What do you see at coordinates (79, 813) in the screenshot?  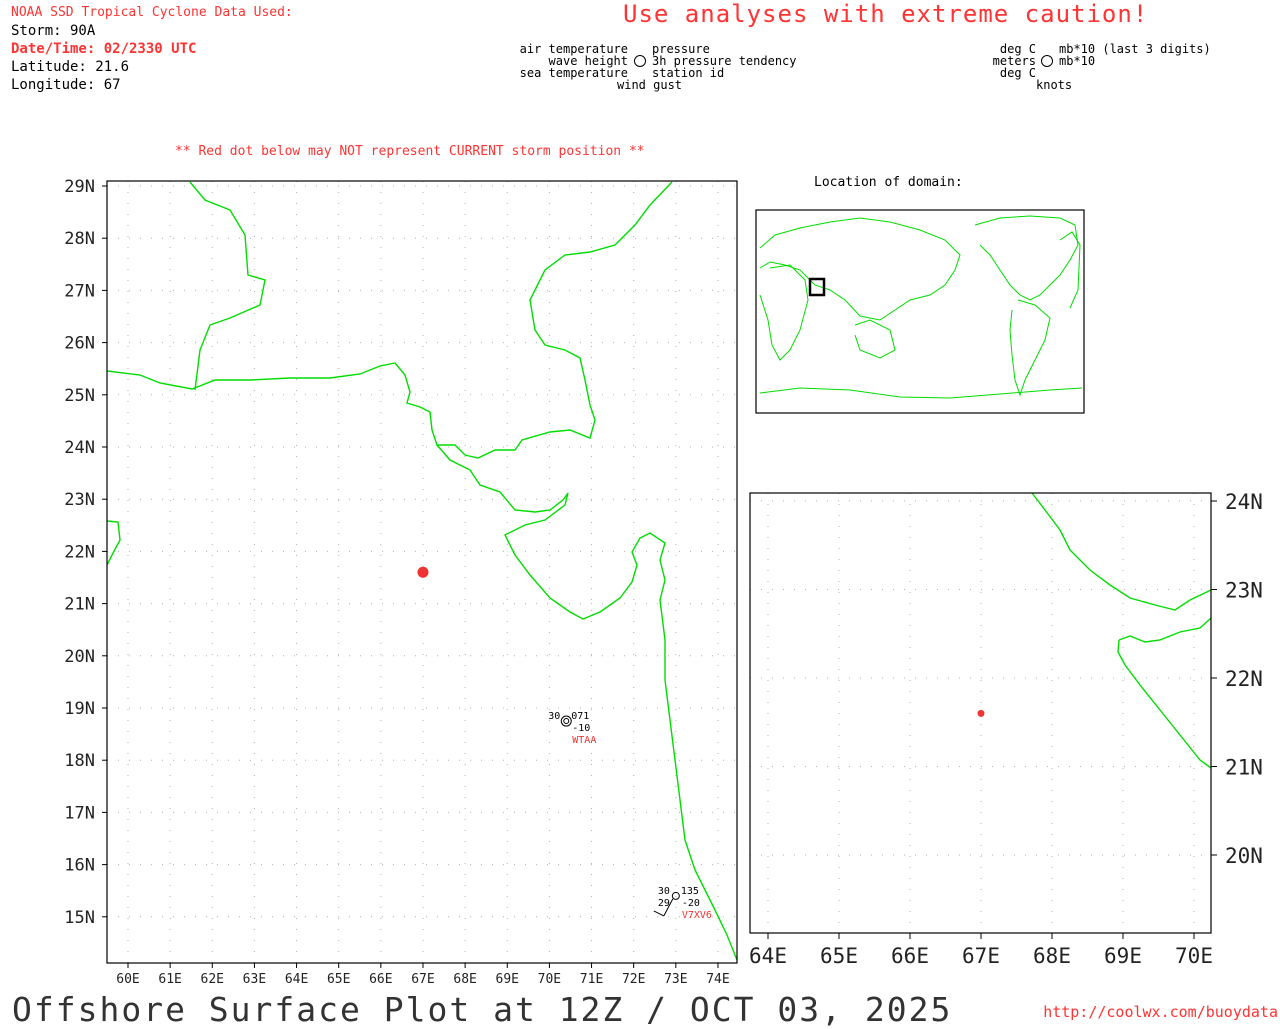 I see `main-lat-label: 17N` at bounding box center [79, 813].